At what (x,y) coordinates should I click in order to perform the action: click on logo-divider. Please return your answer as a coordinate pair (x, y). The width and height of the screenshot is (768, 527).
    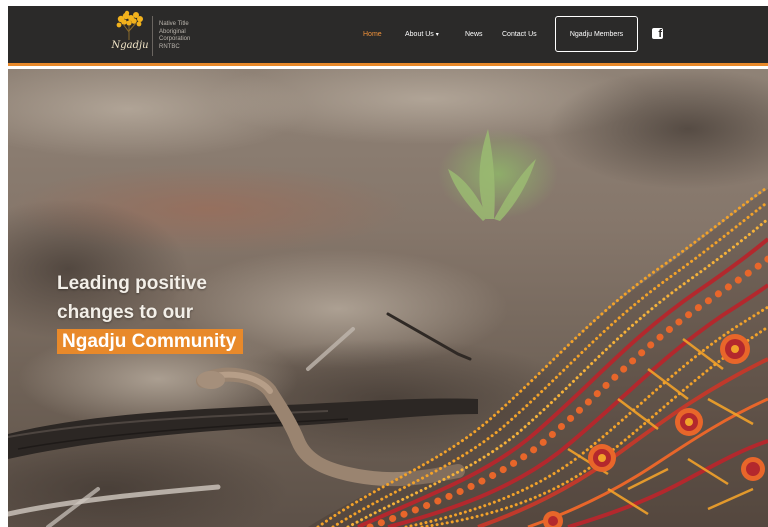
    Looking at the image, I should click on (152, 36).